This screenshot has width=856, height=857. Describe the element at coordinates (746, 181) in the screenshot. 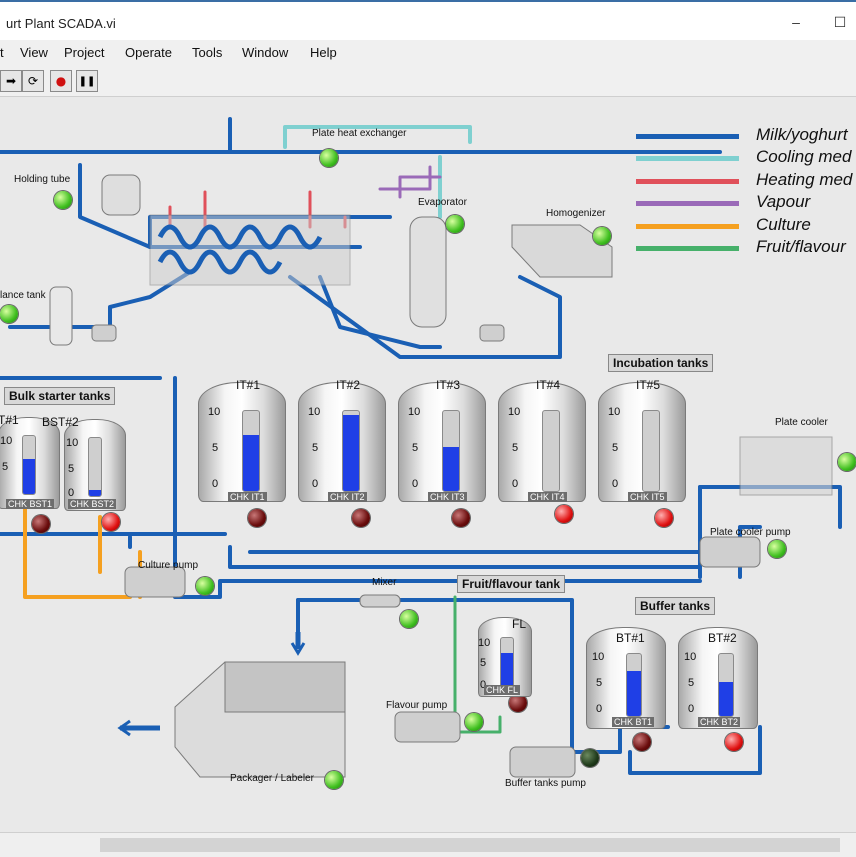

I see `legend-heating: Heating med` at that location.